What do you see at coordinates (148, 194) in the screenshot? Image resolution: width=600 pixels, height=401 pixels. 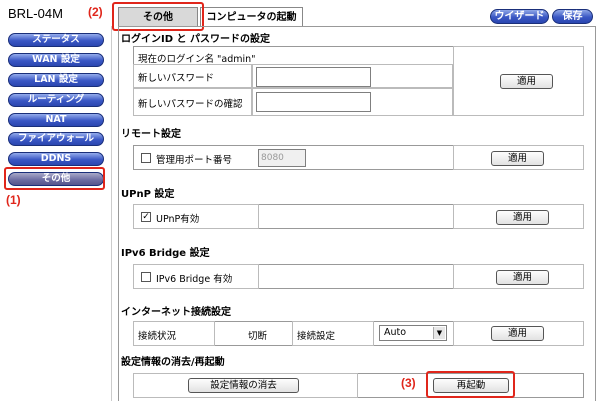 I see `upnp-section-title: UPnP 設定` at bounding box center [148, 194].